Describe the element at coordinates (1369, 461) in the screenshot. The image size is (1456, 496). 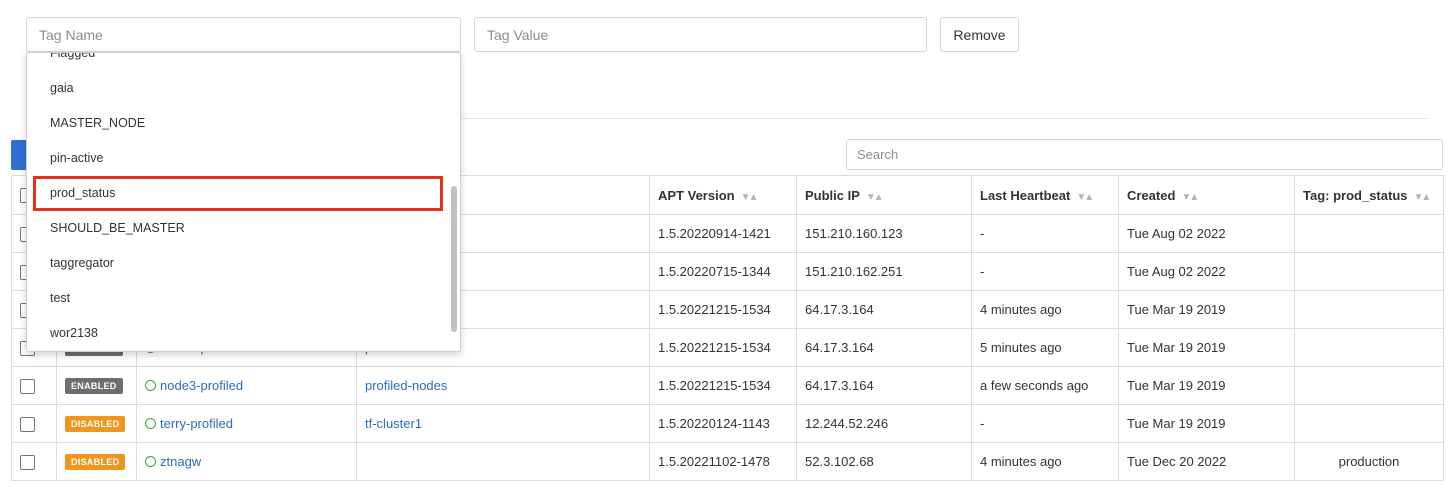
I see `tag-value-cell: production` at that location.